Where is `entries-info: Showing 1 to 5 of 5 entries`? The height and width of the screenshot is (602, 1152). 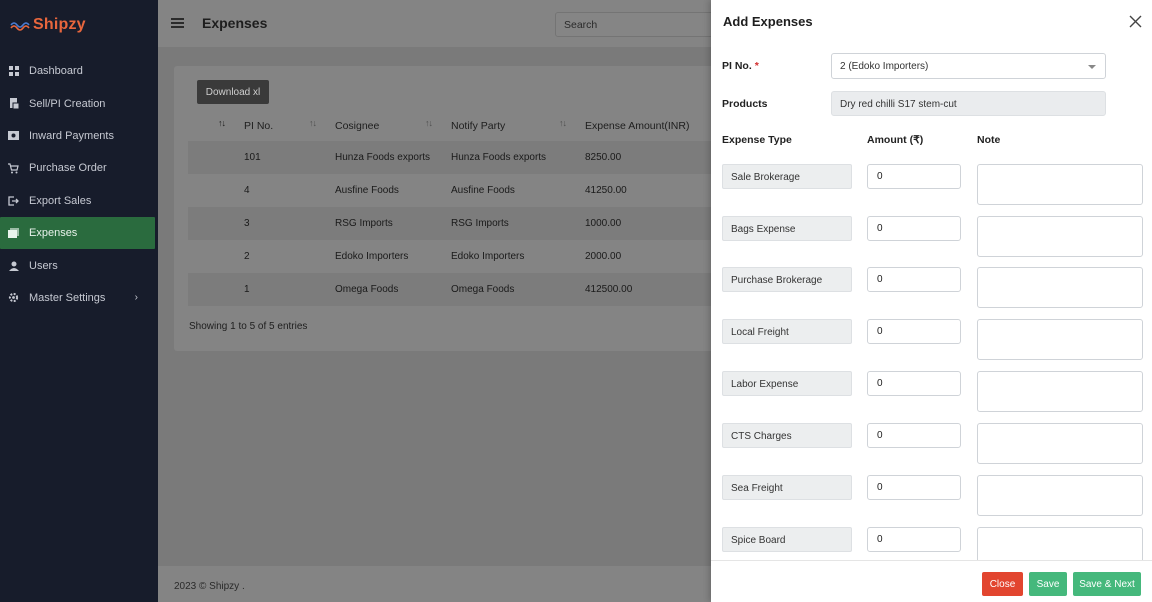
entries-info: Showing 1 to 5 of 5 entries is located at coordinates (248, 326).